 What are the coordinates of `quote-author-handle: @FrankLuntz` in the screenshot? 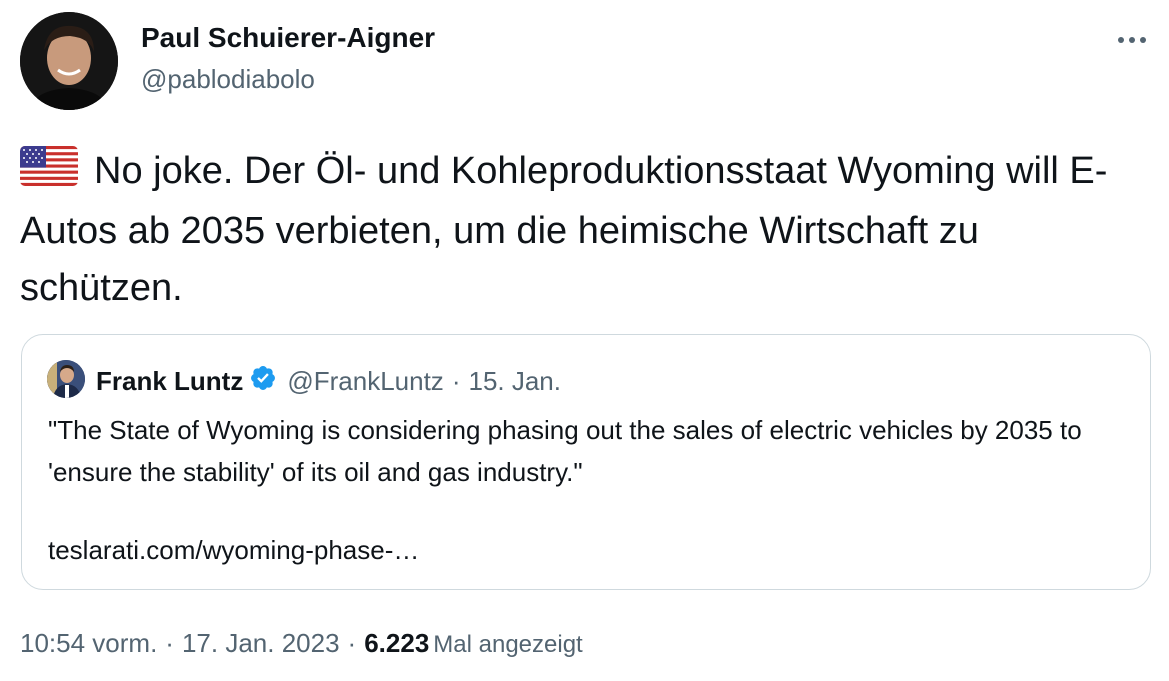 It's located at (365, 381).